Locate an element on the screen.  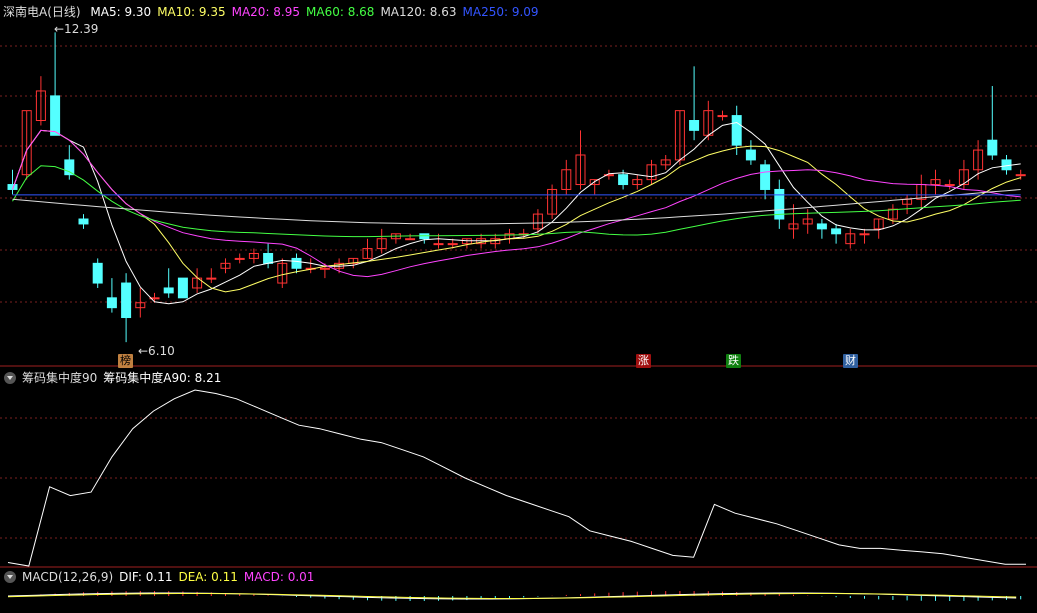
event-tag: 涨 is located at coordinates (643, 361).